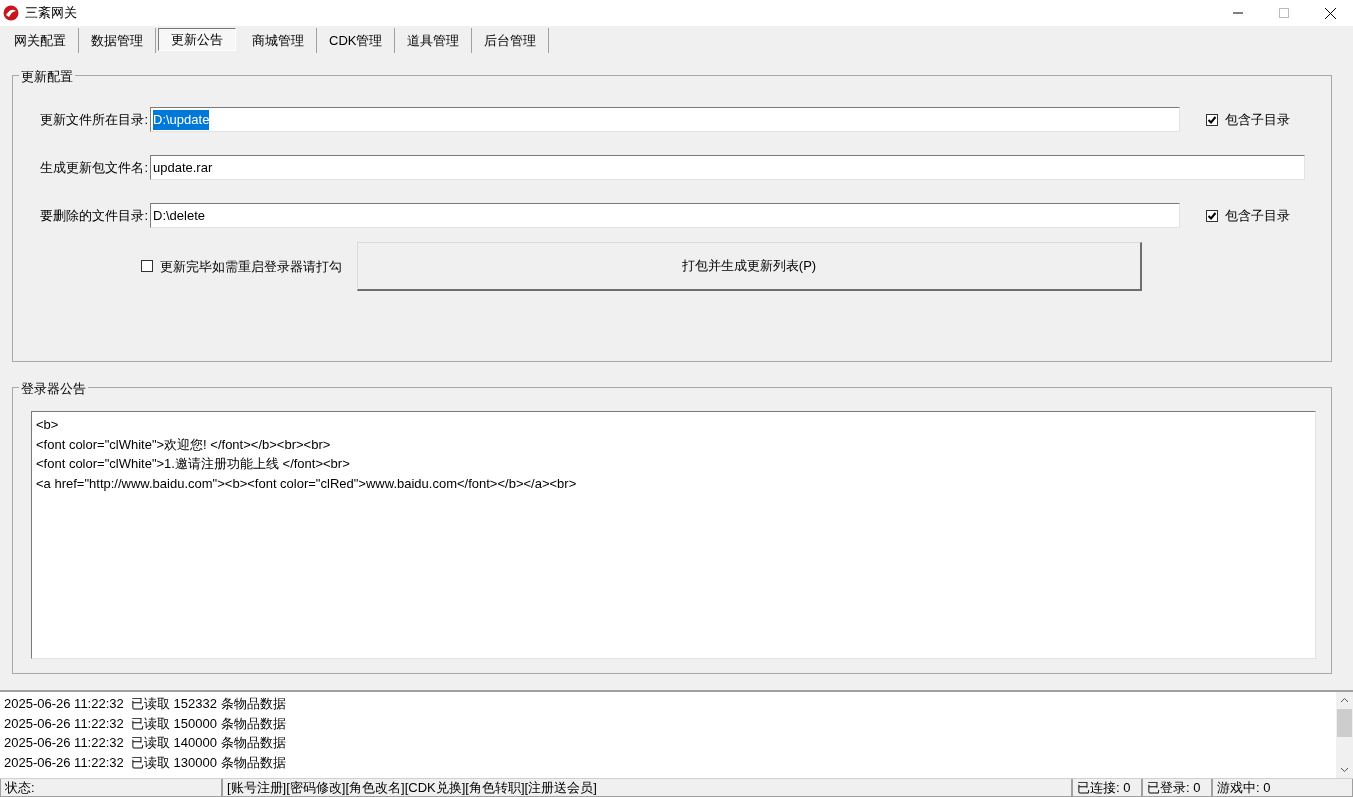  I want to click on pack-button: 打包并生成更新列表(P), so click(749, 266).